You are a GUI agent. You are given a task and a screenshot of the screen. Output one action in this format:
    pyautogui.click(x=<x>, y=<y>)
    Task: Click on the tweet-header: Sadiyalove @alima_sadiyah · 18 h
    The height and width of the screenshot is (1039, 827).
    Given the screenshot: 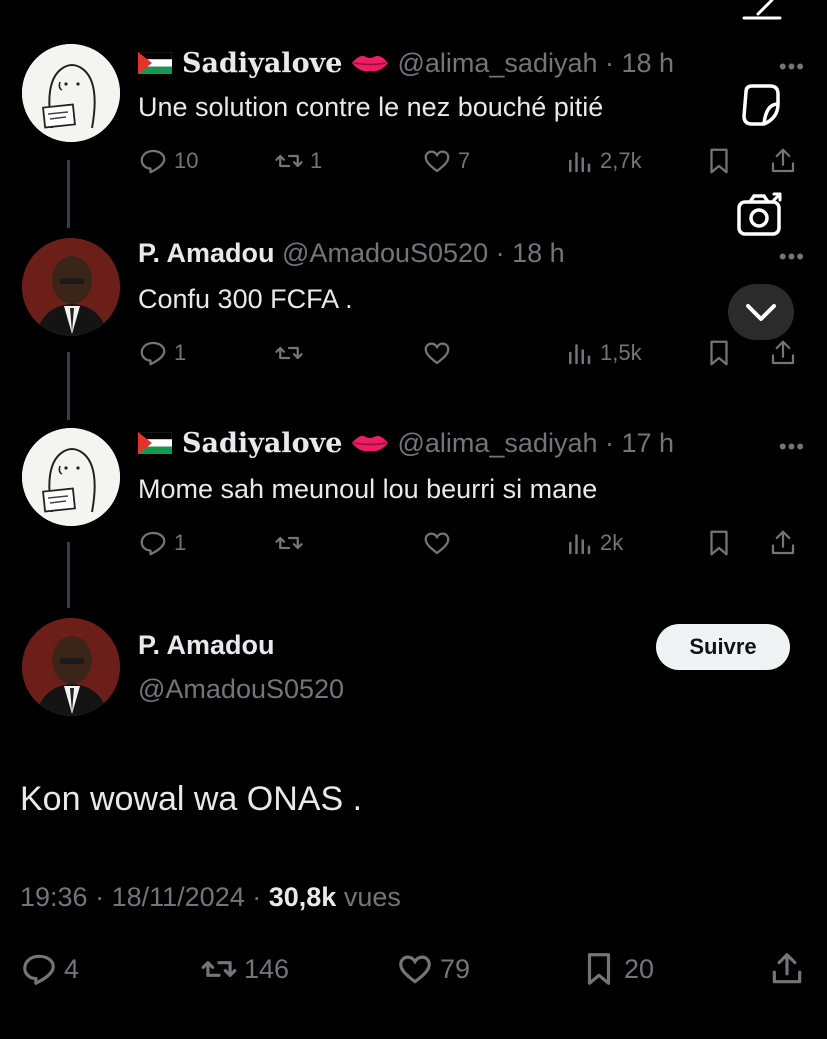 What is the action you would take?
    pyautogui.click(x=406, y=63)
    